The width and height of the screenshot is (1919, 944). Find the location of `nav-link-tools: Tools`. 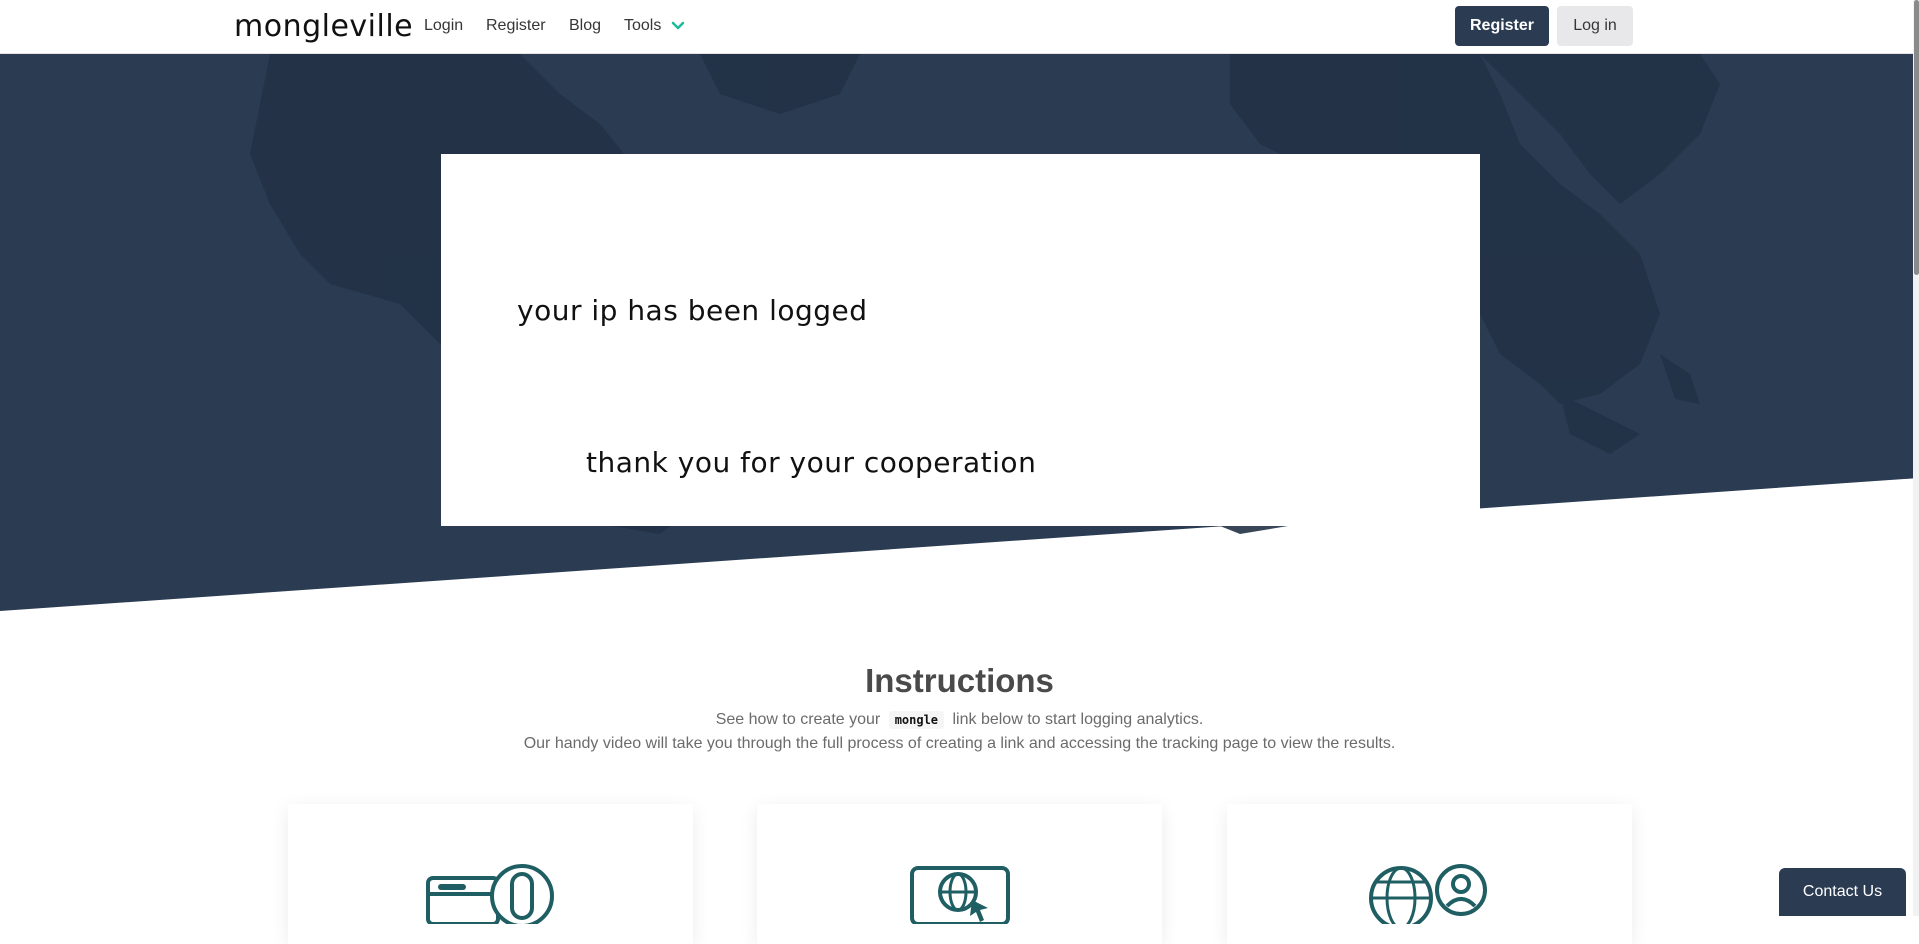

nav-link-tools: Tools is located at coordinates (642, 26).